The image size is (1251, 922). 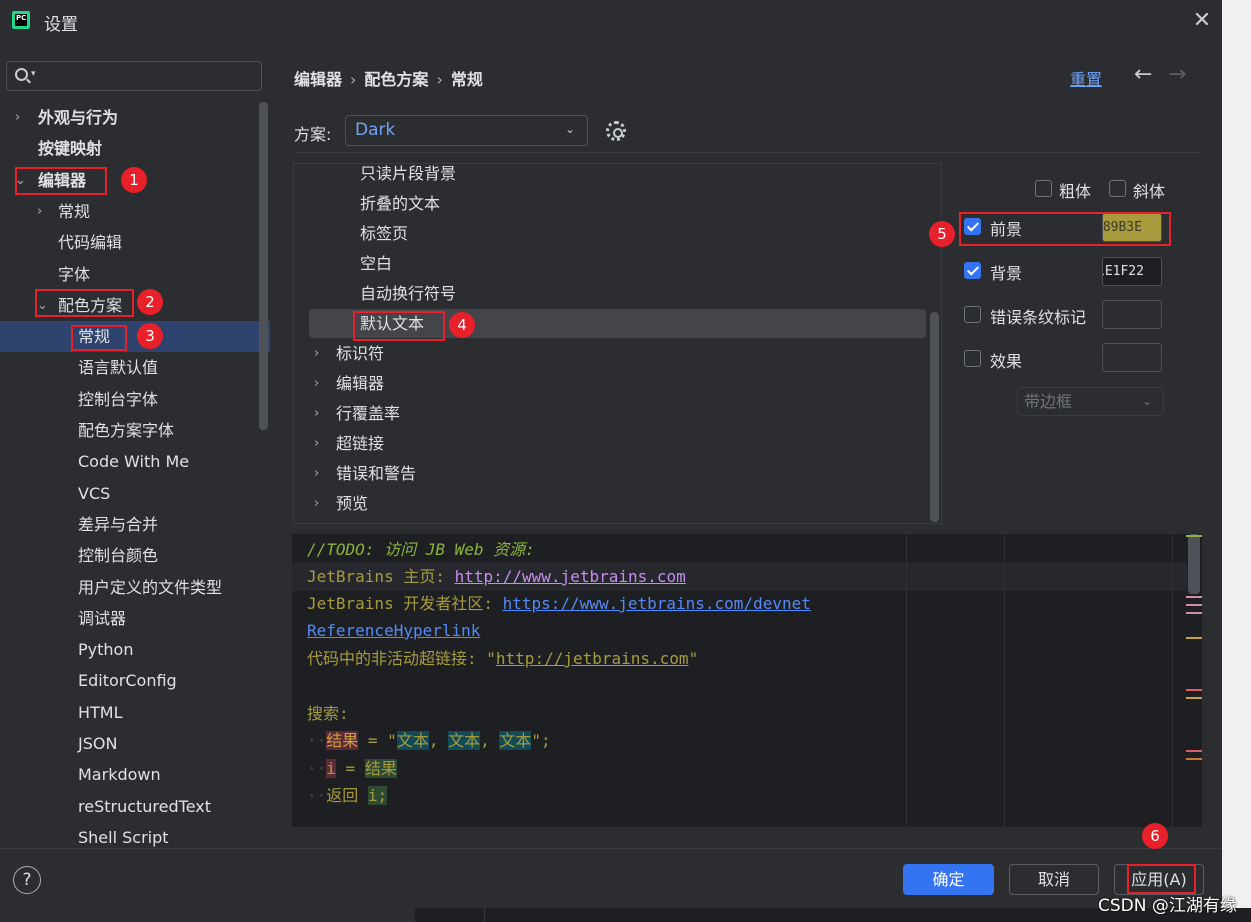 What do you see at coordinates (384, 234) in the screenshot?
I see `attribute-item: 标签页` at bounding box center [384, 234].